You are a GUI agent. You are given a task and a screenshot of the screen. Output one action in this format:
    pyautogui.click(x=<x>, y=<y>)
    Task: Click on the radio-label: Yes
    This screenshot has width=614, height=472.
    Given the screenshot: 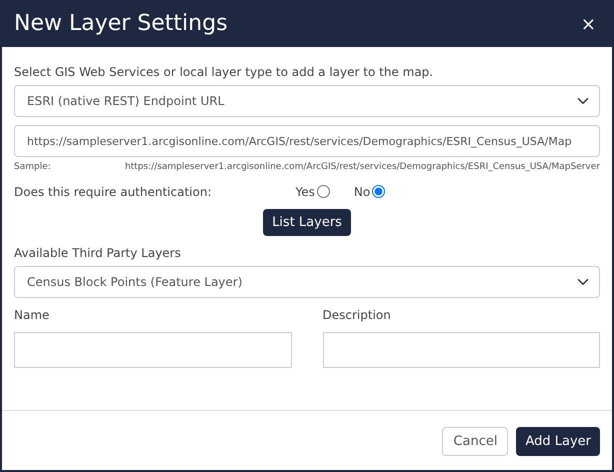 What is the action you would take?
    pyautogui.click(x=305, y=192)
    